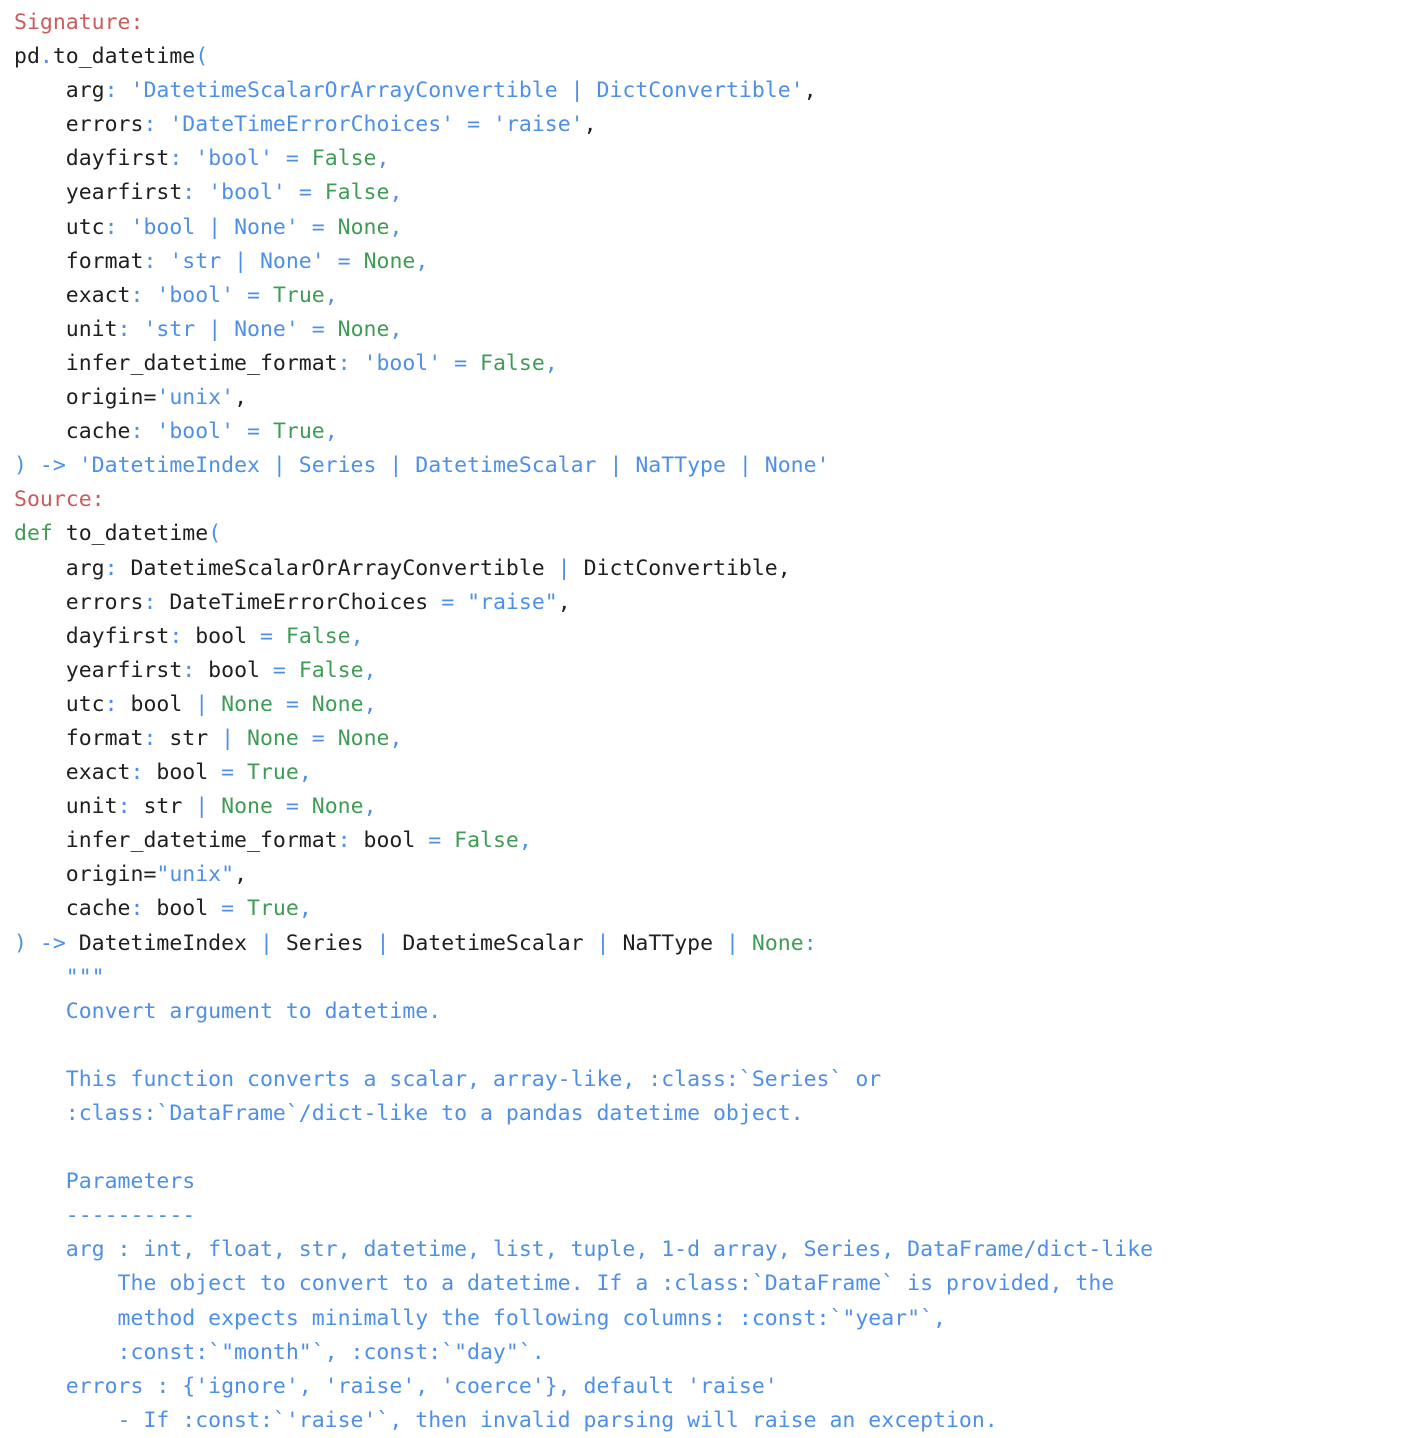  What do you see at coordinates (713, 1182) in the screenshot?
I see `docstring-section-title-parameters: Parameters` at bounding box center [713, 1182].